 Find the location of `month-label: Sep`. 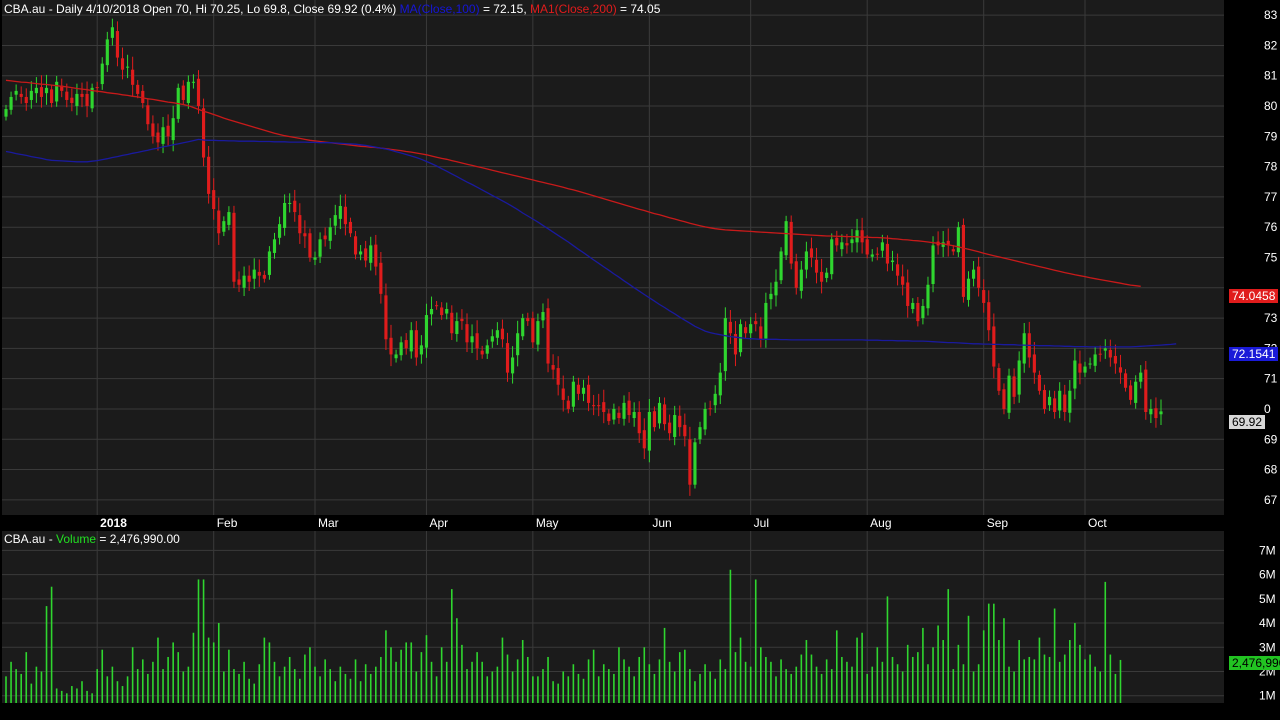

month-label: Sep is located at coordinates (998, 523).